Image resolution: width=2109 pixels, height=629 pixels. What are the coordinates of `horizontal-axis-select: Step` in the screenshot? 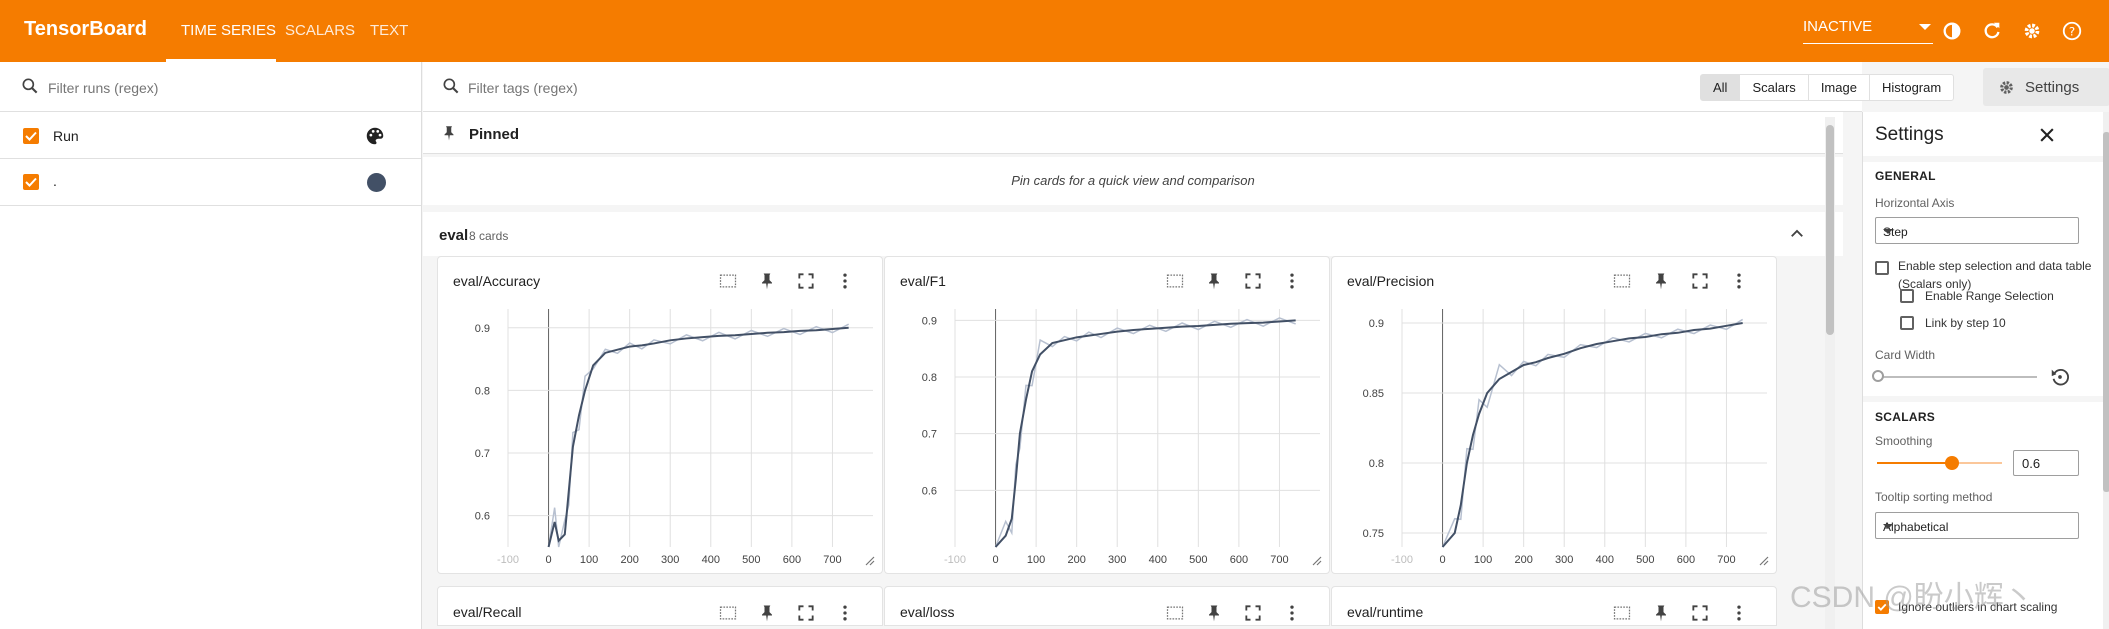 It's located at (1977, 230).